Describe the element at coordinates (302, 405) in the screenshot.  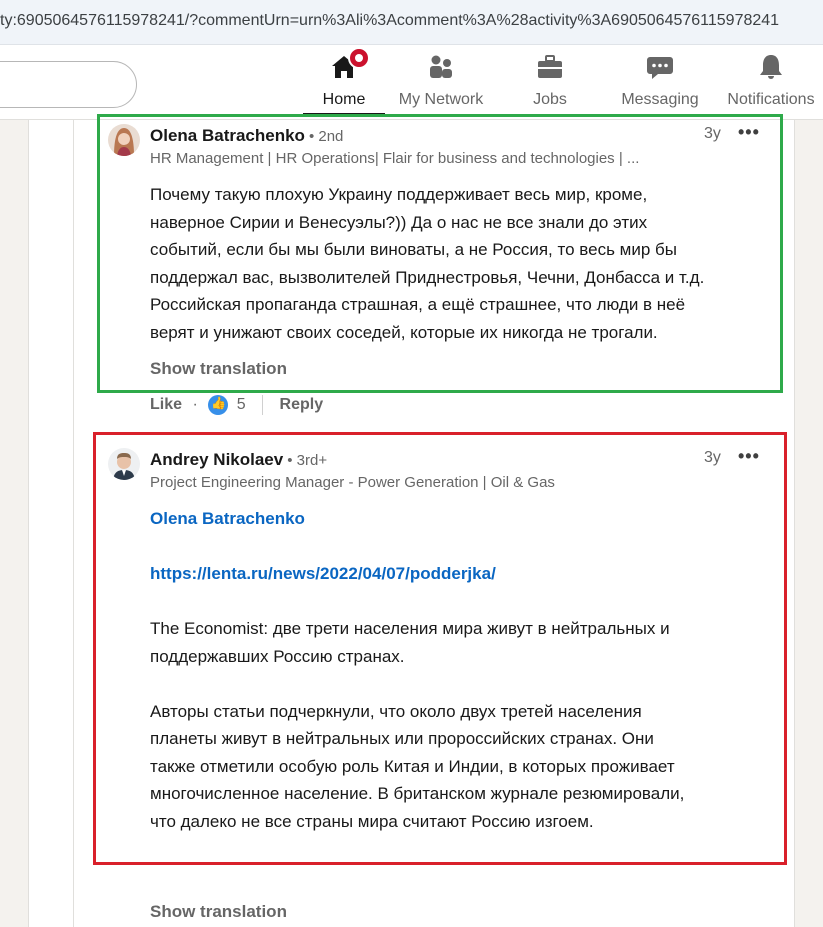
I see `reply-button: Reply` at that location.